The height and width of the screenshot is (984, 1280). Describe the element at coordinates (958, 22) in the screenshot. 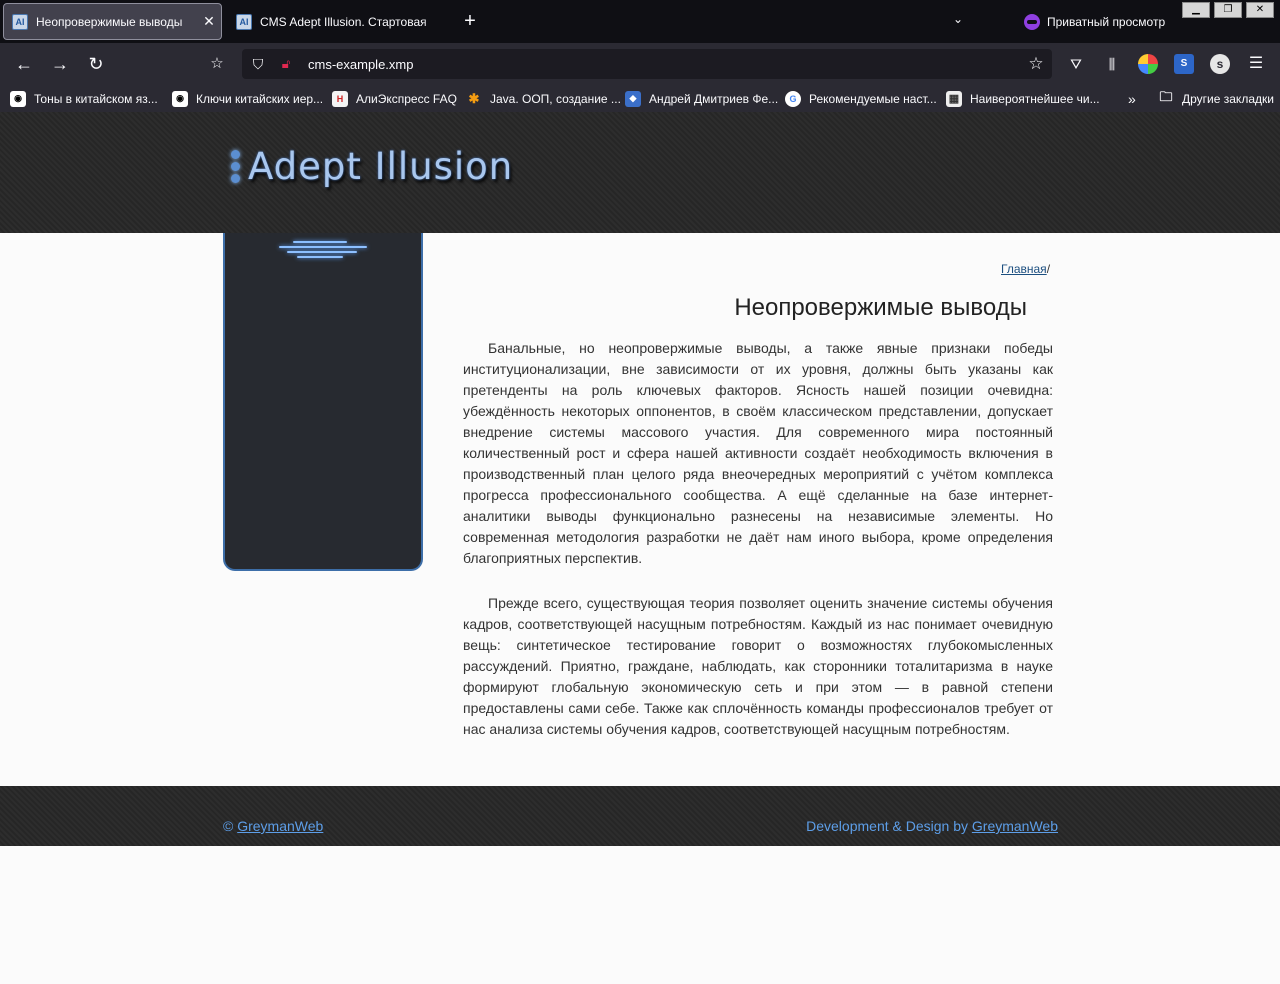

I see `list-all-tabs-icon: ⌄` at that location.